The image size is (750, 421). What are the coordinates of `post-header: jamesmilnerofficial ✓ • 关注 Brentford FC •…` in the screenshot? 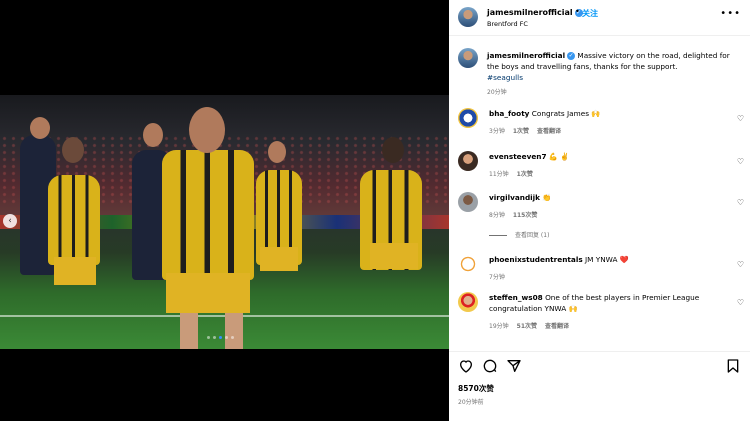 It's located at (599, 18).